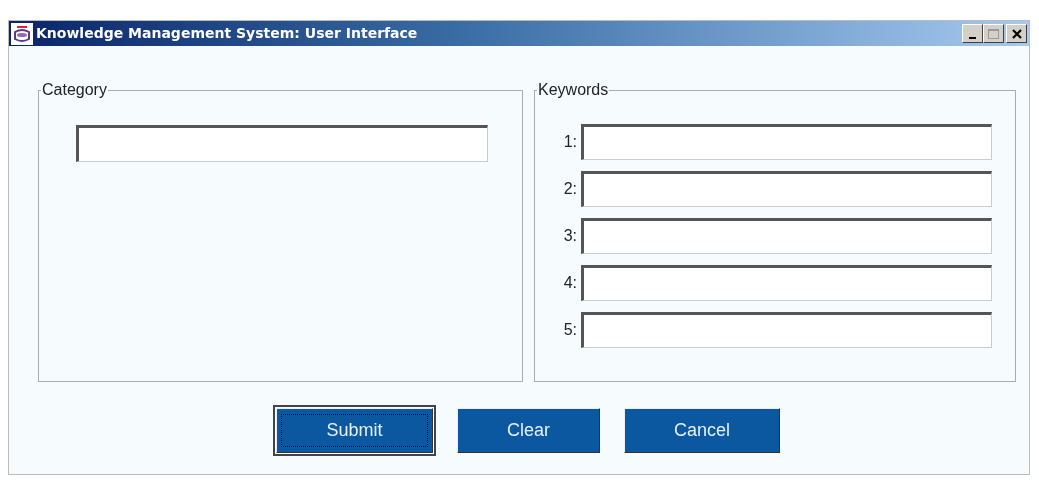 This screenshot has width=1039, height=481. I want to click on dialog-button: Cancel, so click(702, 430).